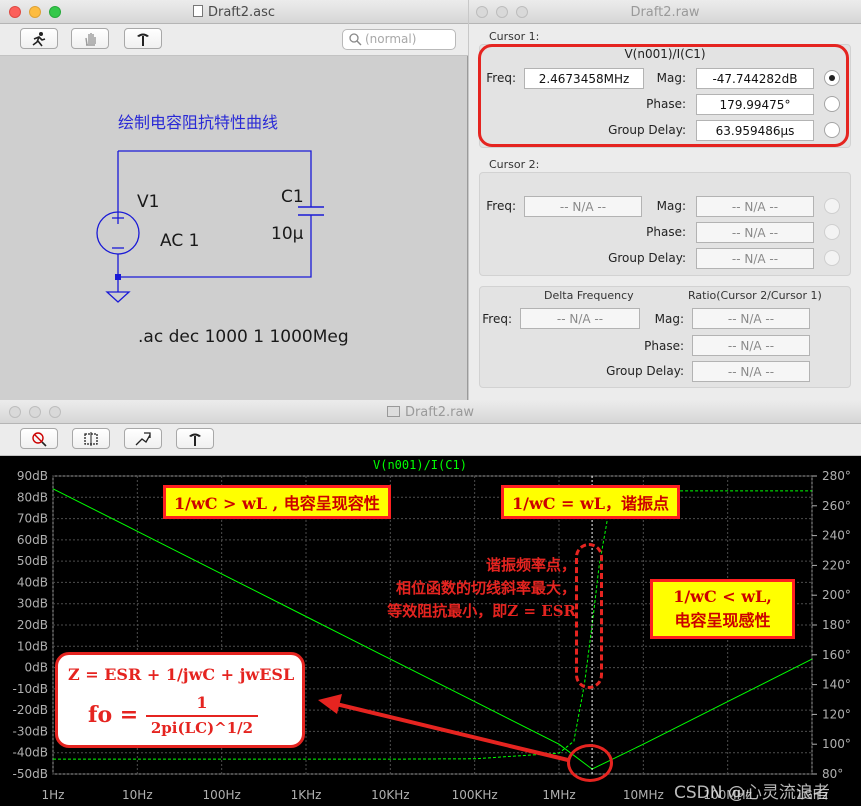 This screenshot has width=861, height=806. Describe the element at coordinates (197, 11) in the screenshot. I see `document-icon` at that location.